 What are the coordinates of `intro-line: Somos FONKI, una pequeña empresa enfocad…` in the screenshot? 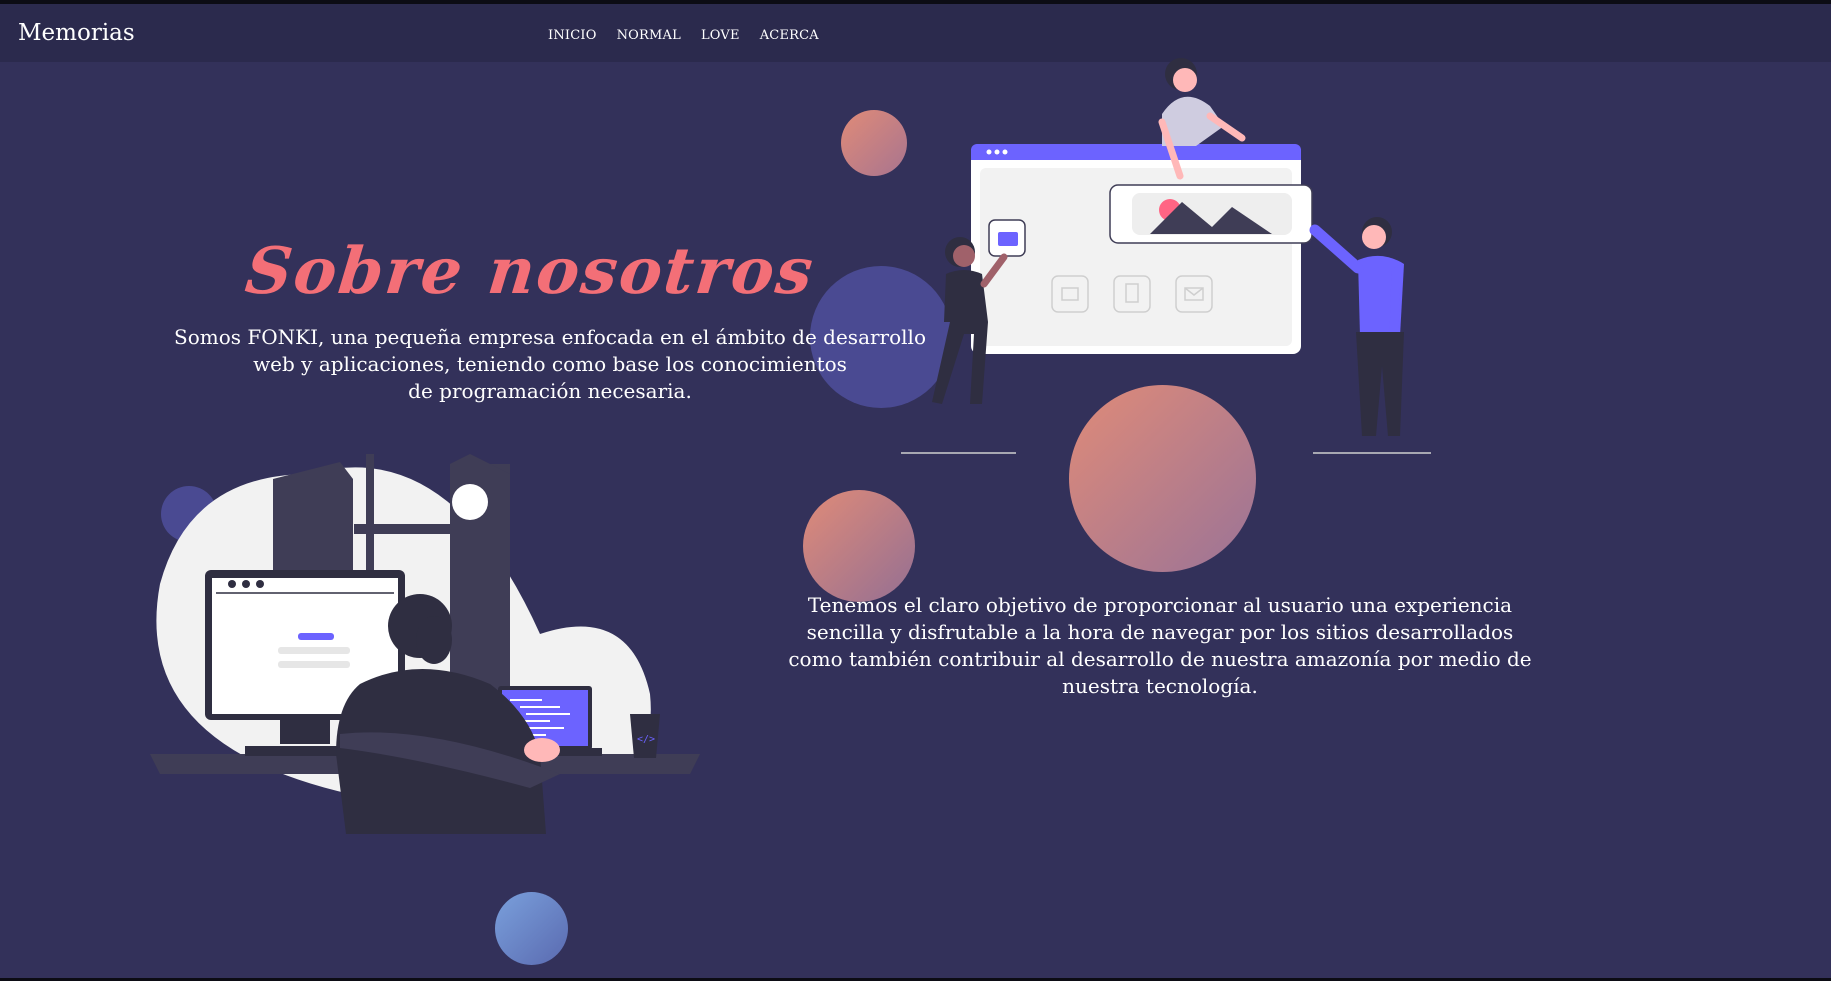 It's located at (550, 337).